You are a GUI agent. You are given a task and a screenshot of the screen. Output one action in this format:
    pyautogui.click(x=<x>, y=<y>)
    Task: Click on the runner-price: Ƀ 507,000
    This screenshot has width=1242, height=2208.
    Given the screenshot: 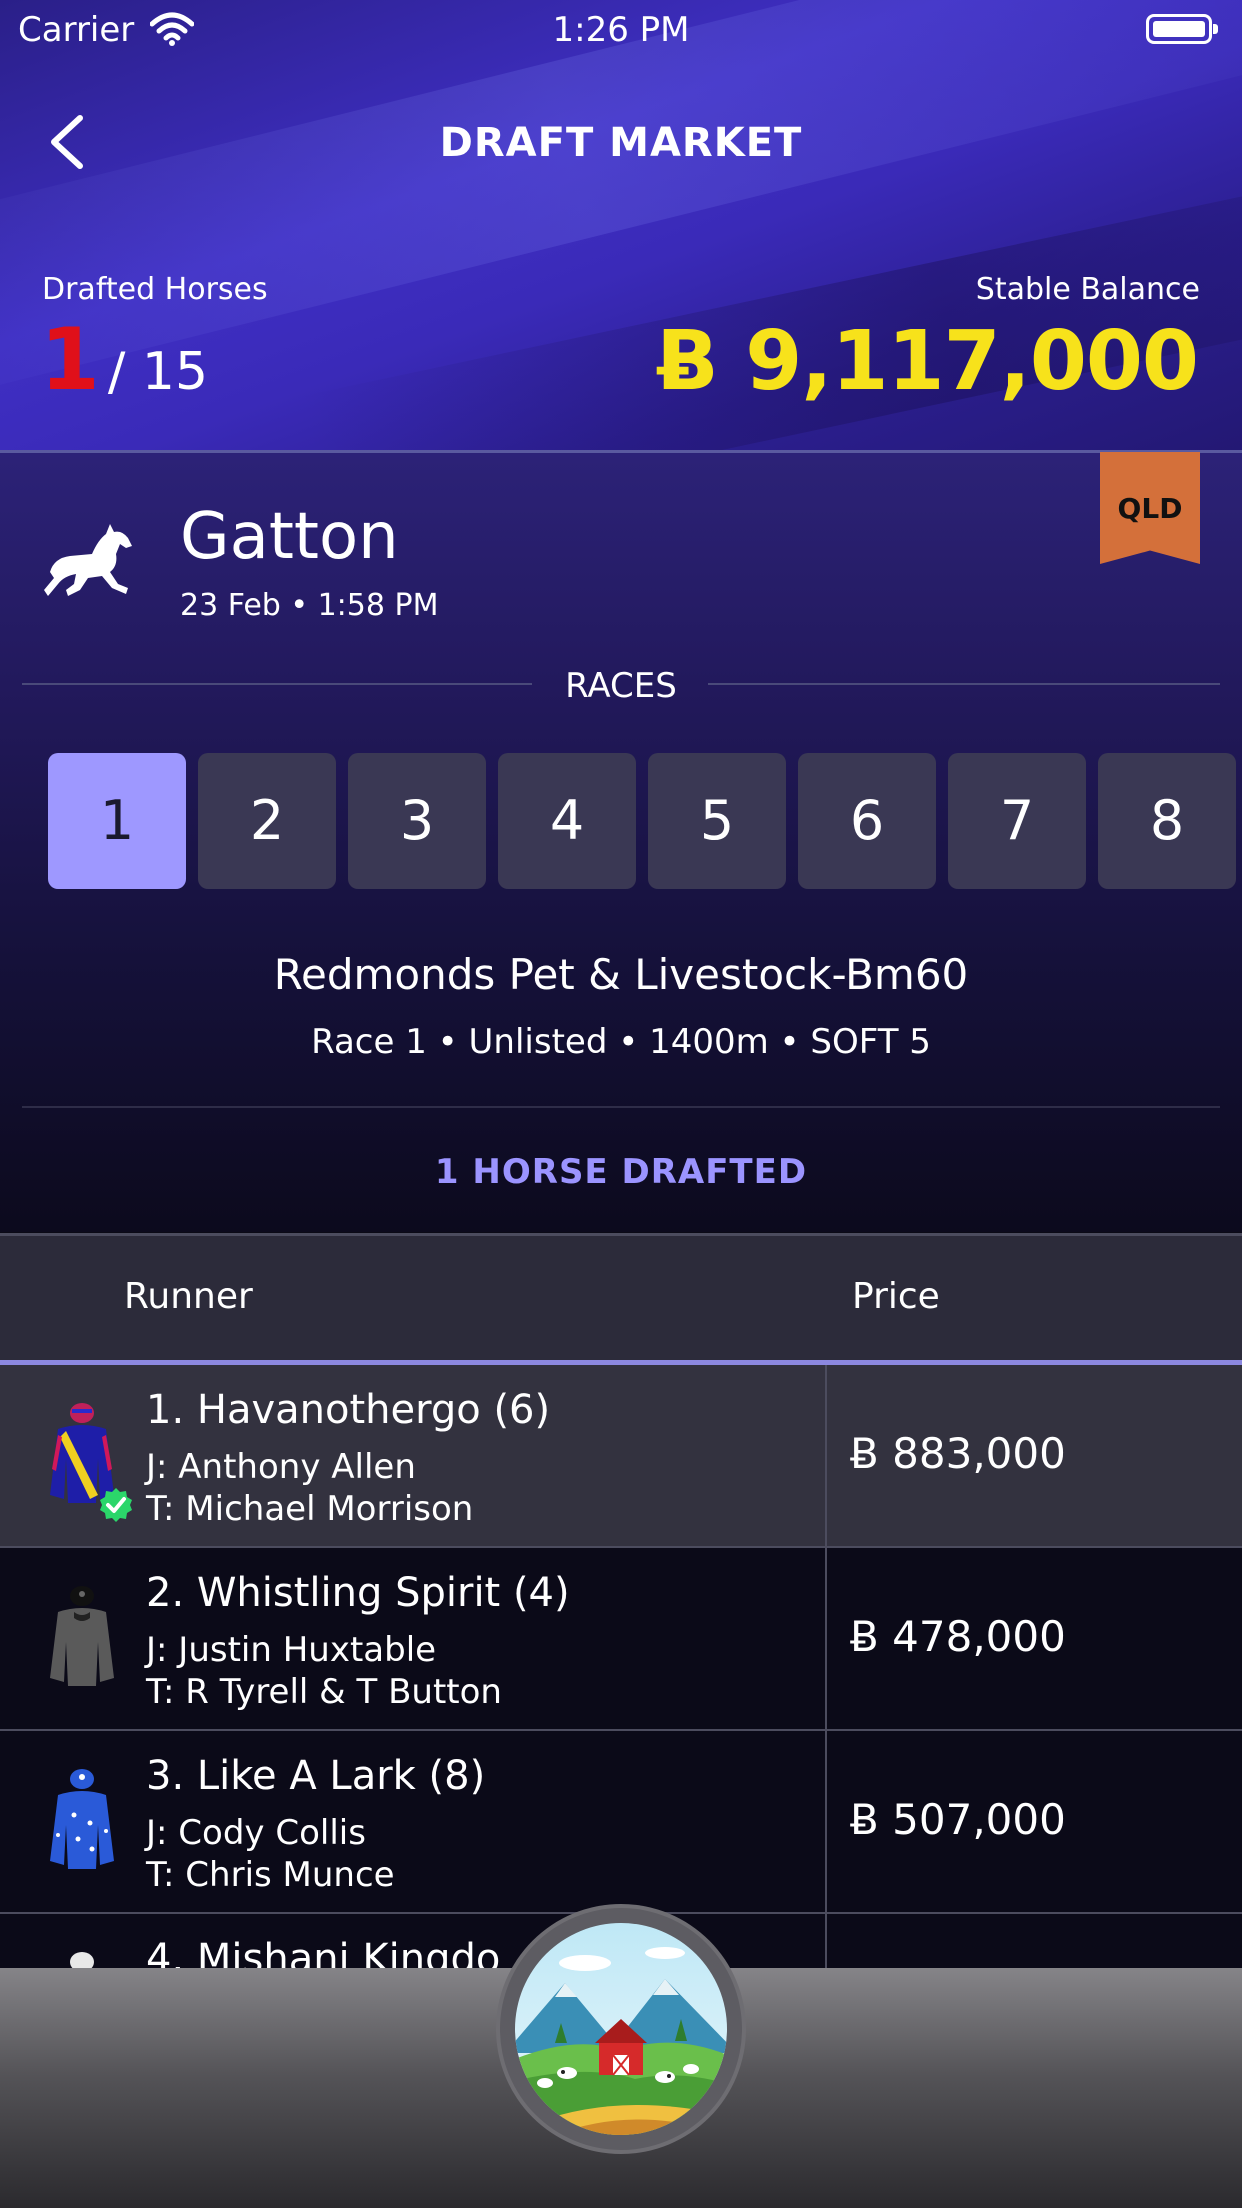 What is the action you would take?
    pyautogui.click(x=958, y=1819)
    